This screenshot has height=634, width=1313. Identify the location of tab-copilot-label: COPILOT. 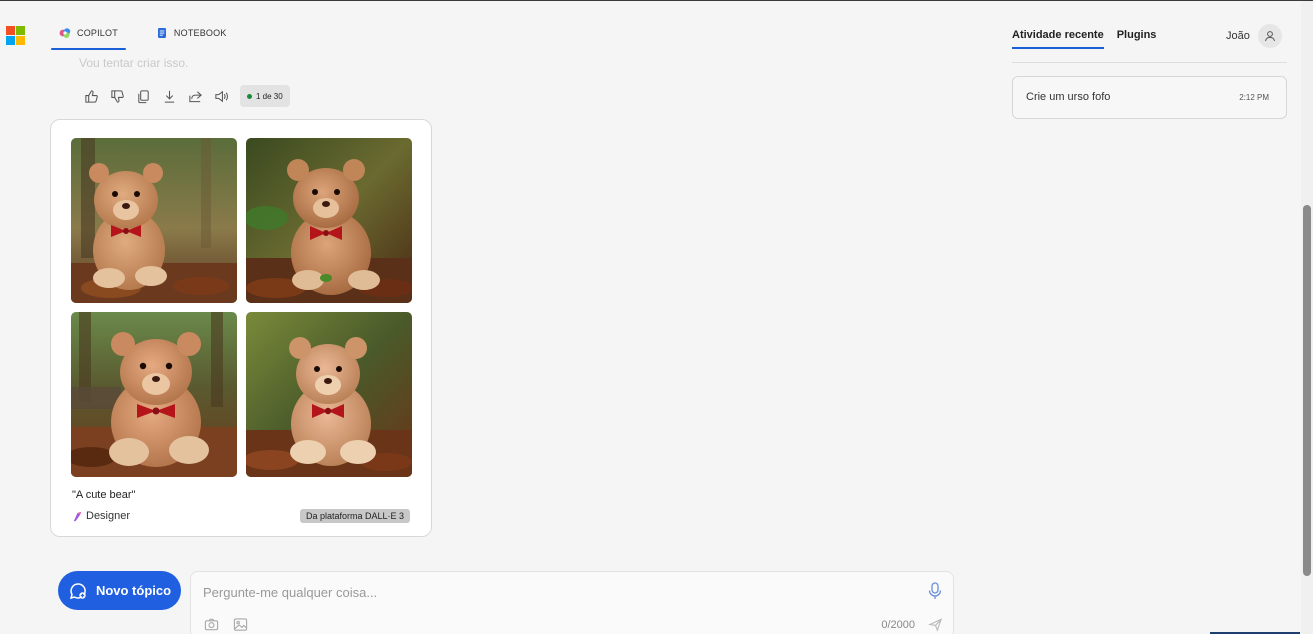
(97, 33).